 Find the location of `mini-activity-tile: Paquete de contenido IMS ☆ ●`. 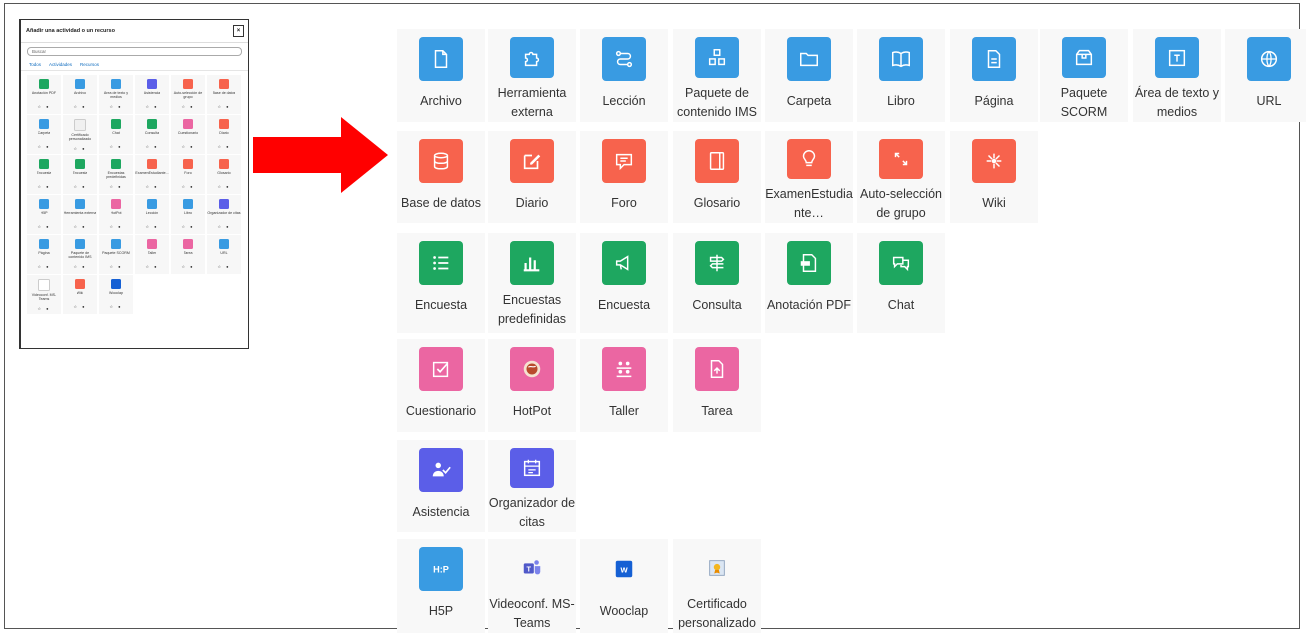

mini-activity-tile: Paquete de contenido IMS ☆ ● is located at coordinates (80, 254).